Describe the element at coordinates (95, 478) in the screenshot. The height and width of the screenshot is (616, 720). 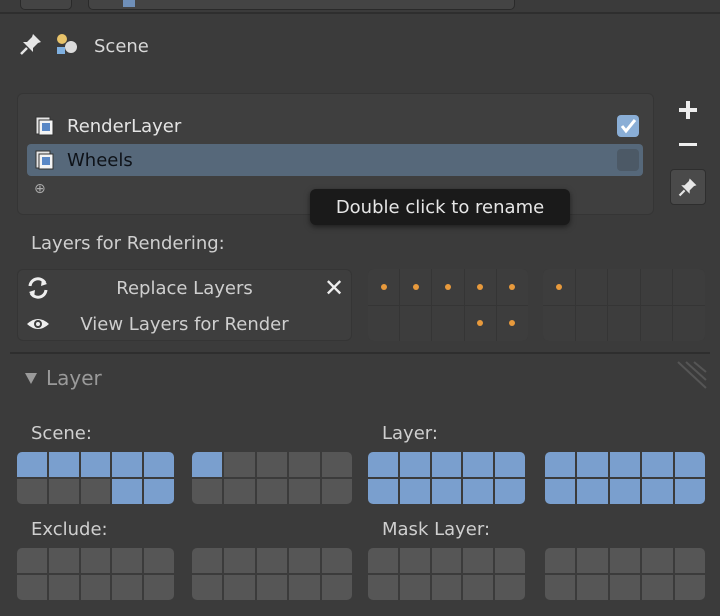
I see `scene-layers-grid-a` at that location.